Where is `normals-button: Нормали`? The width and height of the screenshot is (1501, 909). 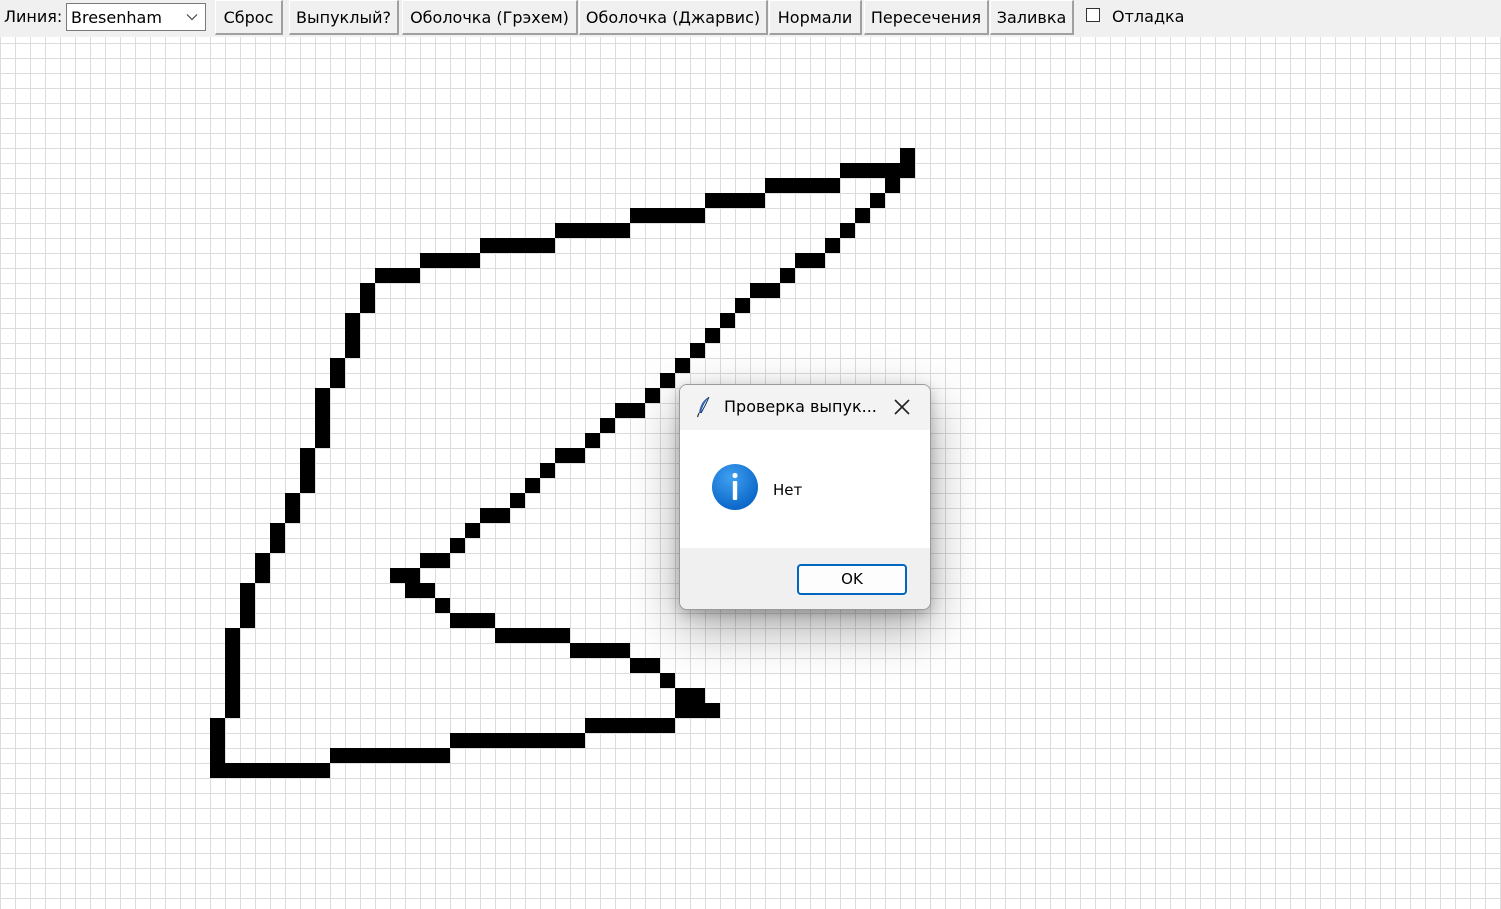
normals-button: Нормали is located at coordinates (815, 17).